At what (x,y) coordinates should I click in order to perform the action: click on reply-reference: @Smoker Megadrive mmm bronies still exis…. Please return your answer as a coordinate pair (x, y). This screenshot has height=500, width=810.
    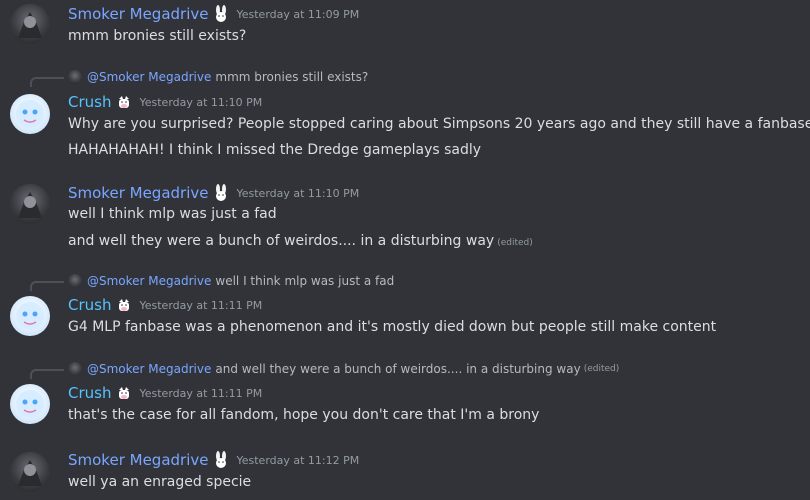
    Looking at the image, I should click on (218, 77).